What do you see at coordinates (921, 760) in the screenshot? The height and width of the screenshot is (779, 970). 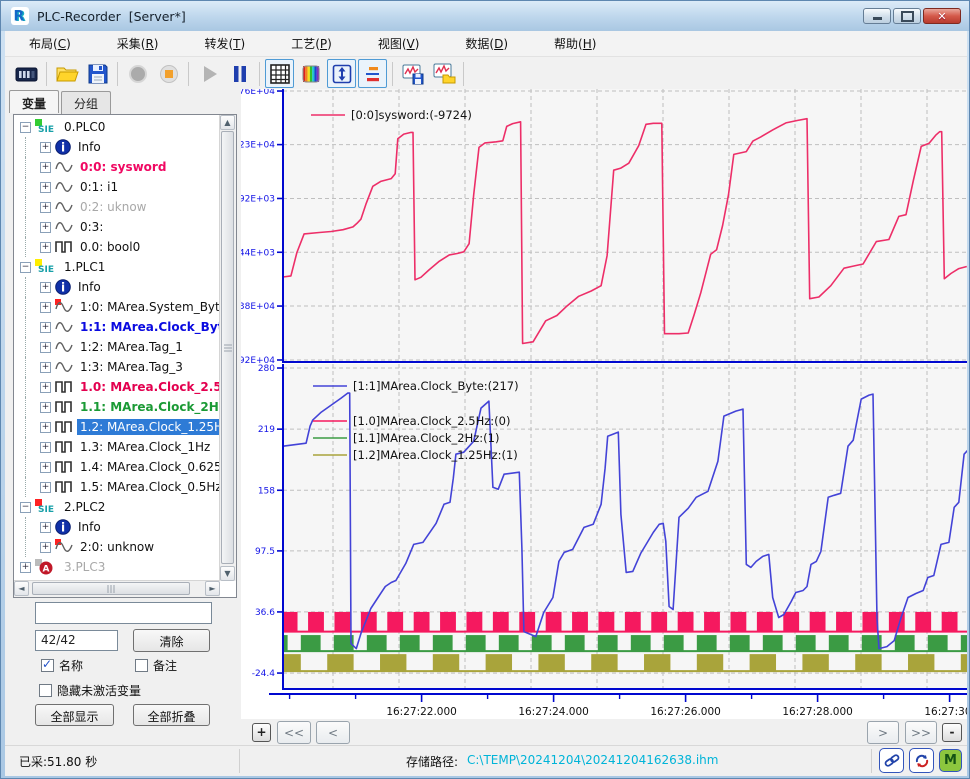 I see `sync-icon` at bounding box center [921, 760].